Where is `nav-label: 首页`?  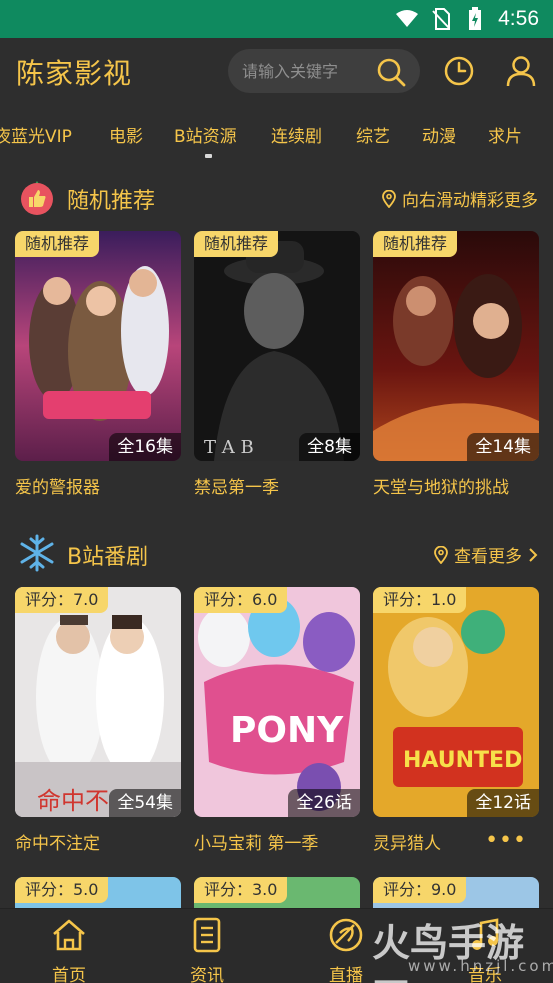 nav-label: 首页 is located at coordinates (69, 974).